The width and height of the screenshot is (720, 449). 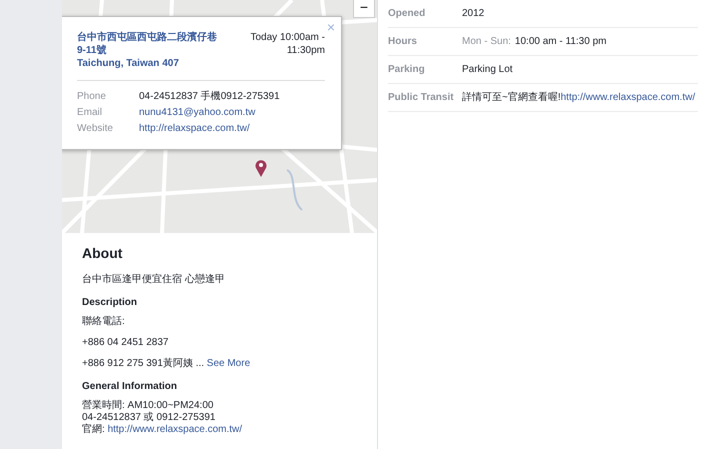 I want to click on field-label: Email, so click(x=90, y=113).